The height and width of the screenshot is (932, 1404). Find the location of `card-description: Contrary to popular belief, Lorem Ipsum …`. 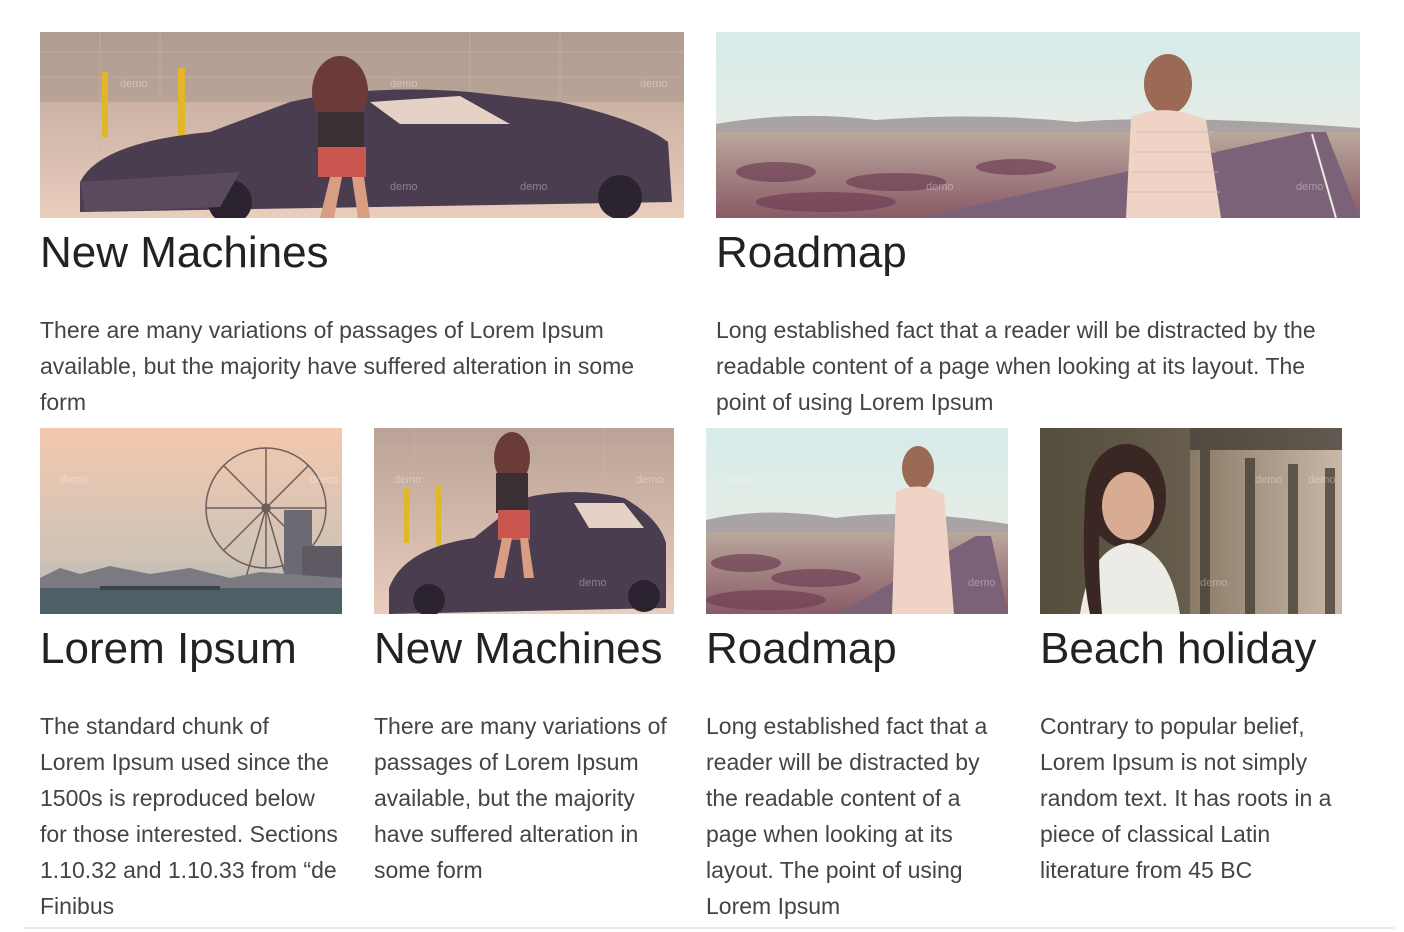

card-description: Contrary to popular belief, Lorem Ipsum … is located at coordinates (1186, 798).